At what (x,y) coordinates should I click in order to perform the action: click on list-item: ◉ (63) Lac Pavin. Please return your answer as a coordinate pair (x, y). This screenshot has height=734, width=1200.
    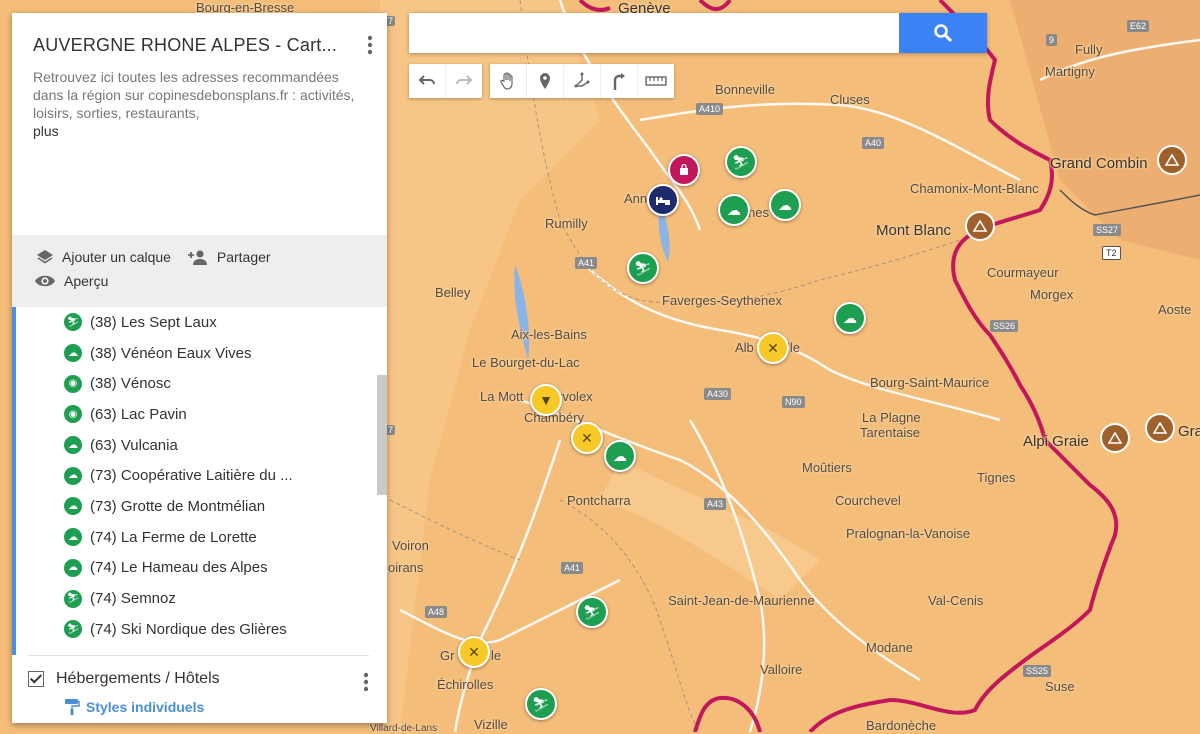
    Looking at the image, I should click on (201, 414).